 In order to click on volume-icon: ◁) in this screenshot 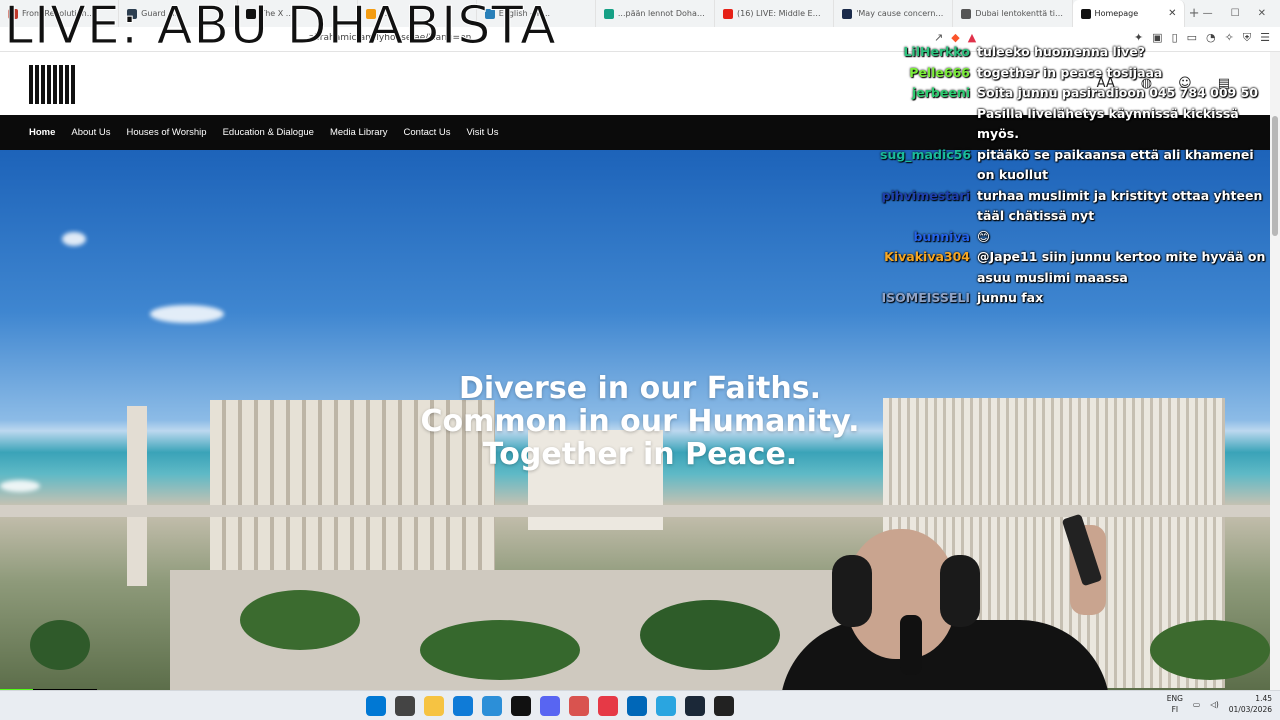, I will do `click(1214, 704)`.